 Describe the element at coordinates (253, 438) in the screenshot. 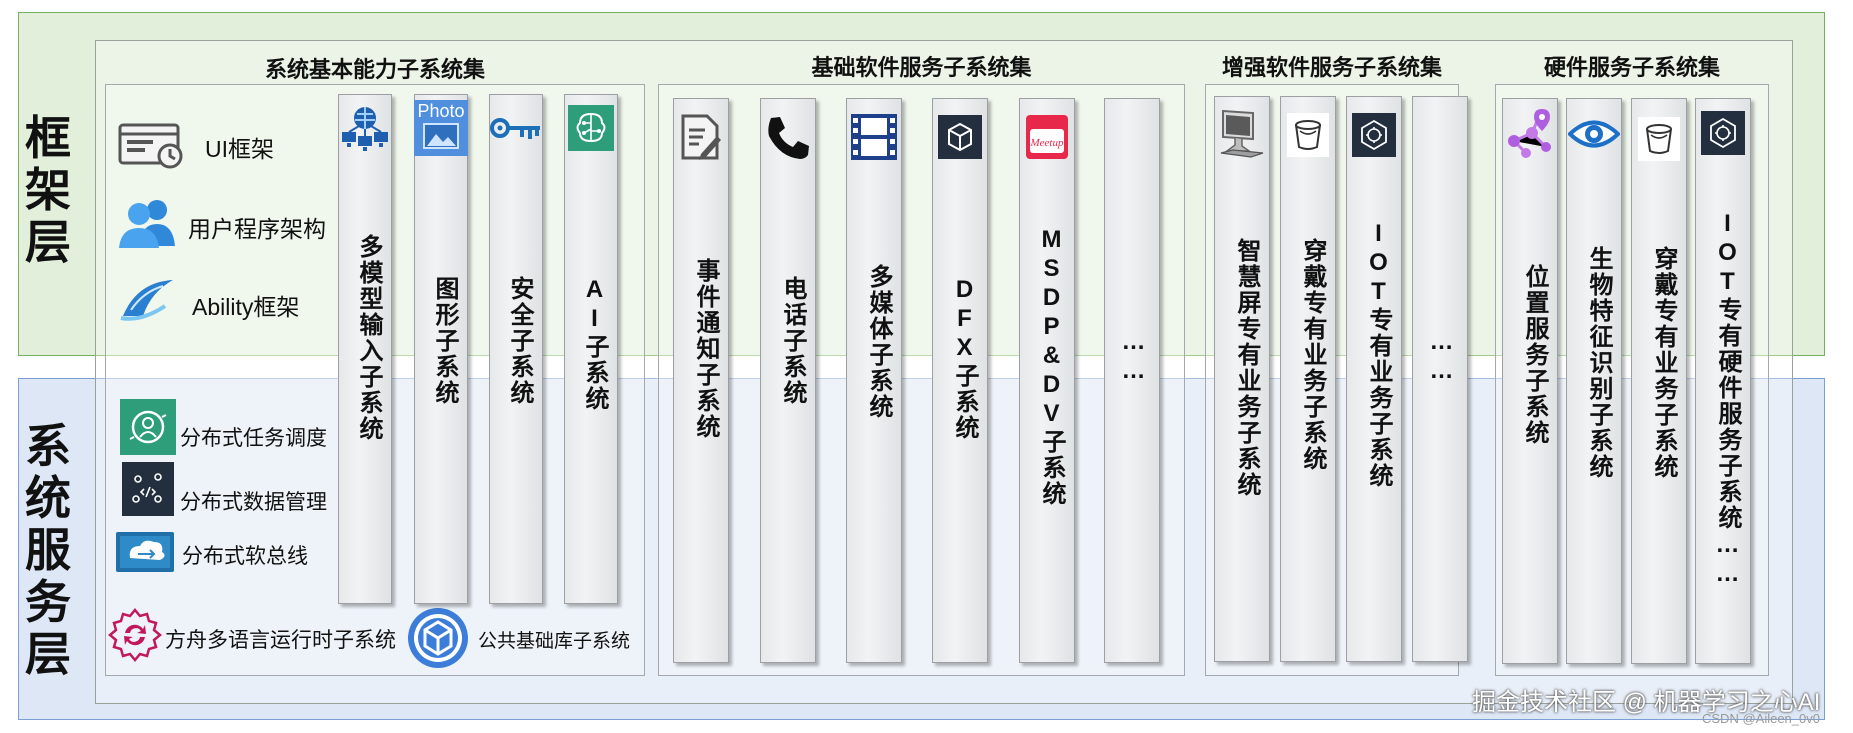

I see `distributed-task-scheduling-label: 分布式任务调度` at that location.